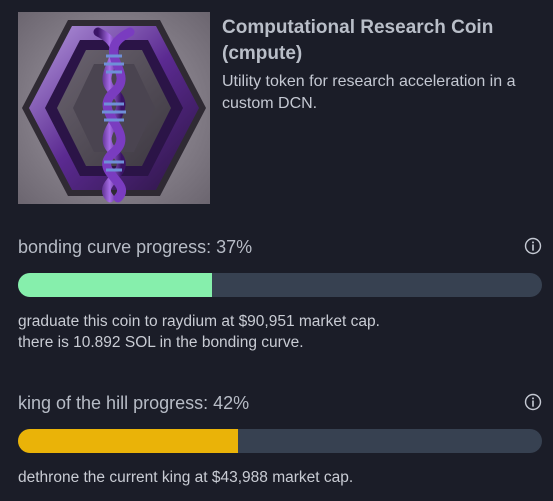 Image resolution: width=553 pixels, height=501 pixels. Describe the element at coordinates (280, 403) in the screenshot. I see `king-of-the-hill-header: king of the hill progress: 42%` at that location.